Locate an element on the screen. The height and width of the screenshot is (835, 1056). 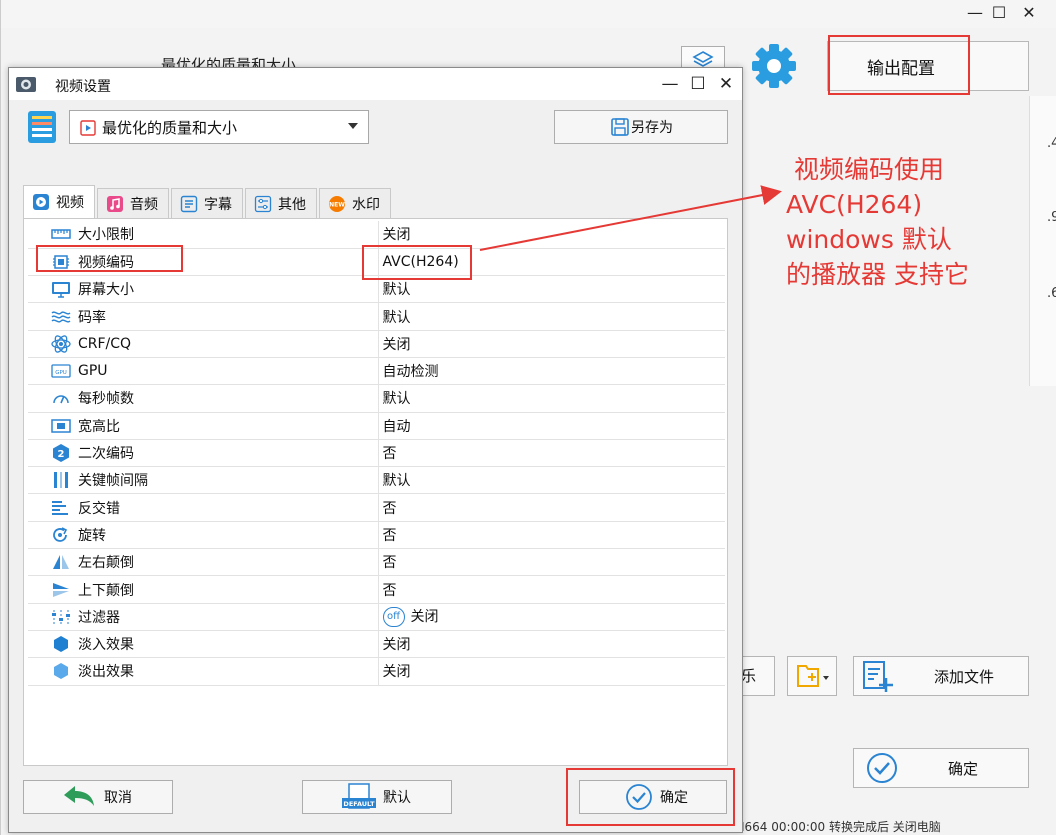
strip-value: .9 is located at coordinates (1051, 217).